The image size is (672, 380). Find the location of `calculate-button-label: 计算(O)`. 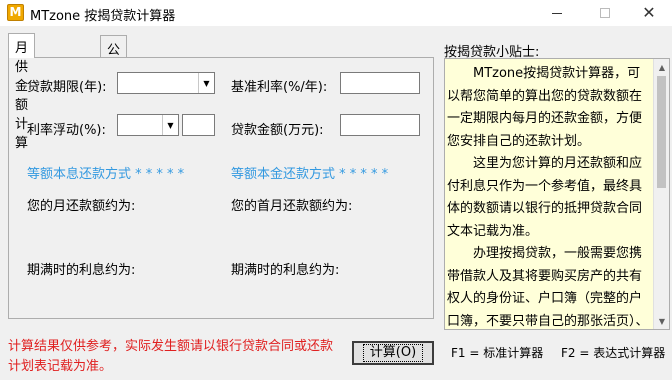

calculate-button-label: 计算(O) is located at coordinates (393, 353).